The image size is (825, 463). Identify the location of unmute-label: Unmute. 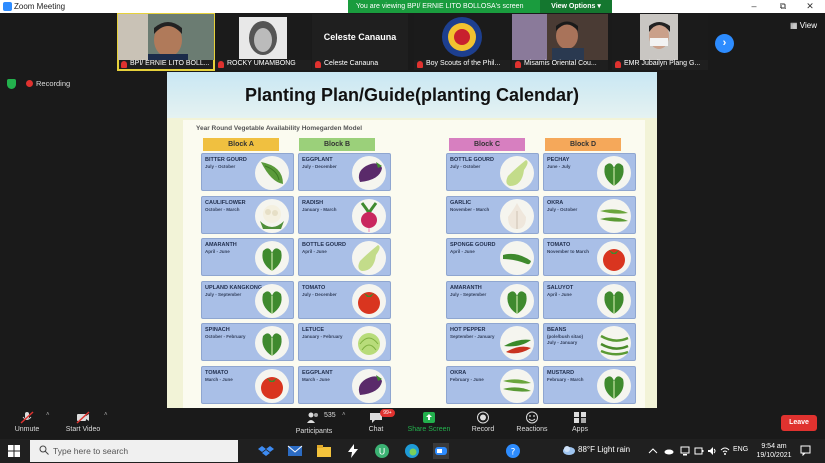
(27, 429).